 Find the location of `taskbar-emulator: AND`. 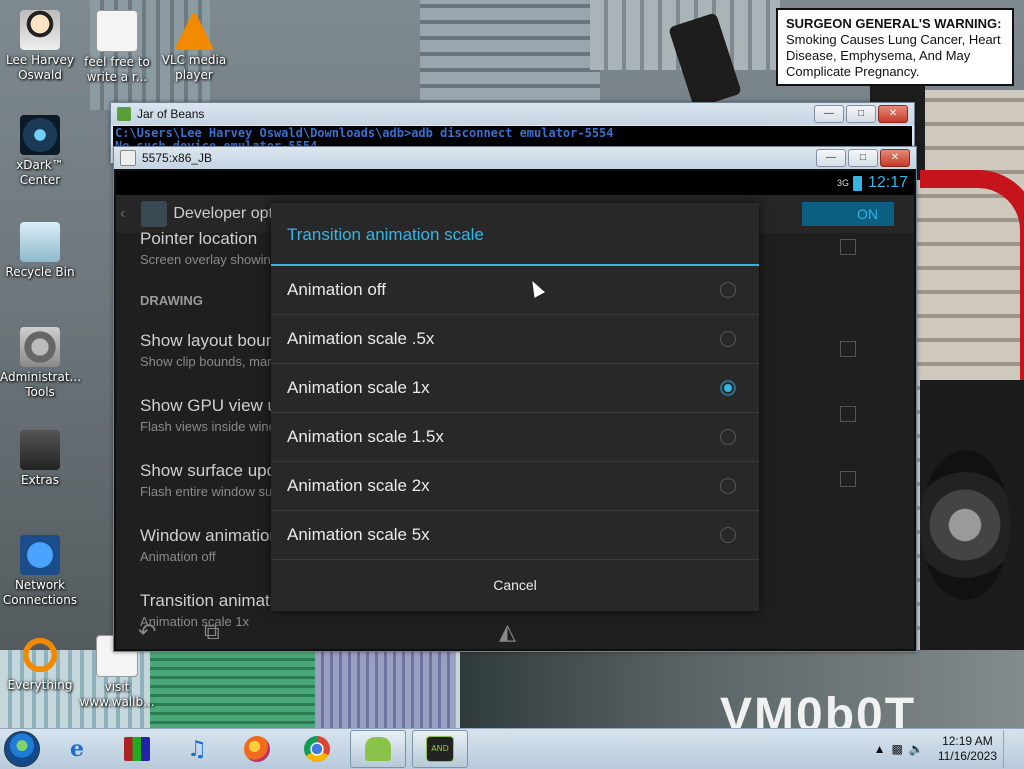

taskbar-emulator: AND is located at coordinates (440, 749).